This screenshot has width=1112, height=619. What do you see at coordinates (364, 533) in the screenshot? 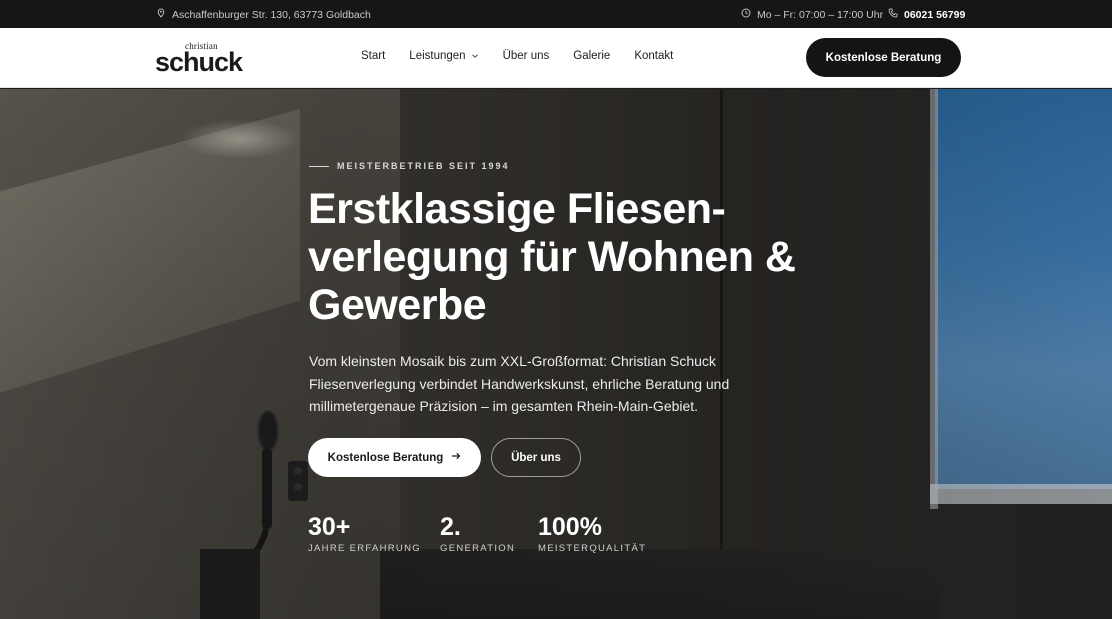
I see `stat-experience: 30+ JAHRE ERFAHRUNG` at bounding box center [364, 533].